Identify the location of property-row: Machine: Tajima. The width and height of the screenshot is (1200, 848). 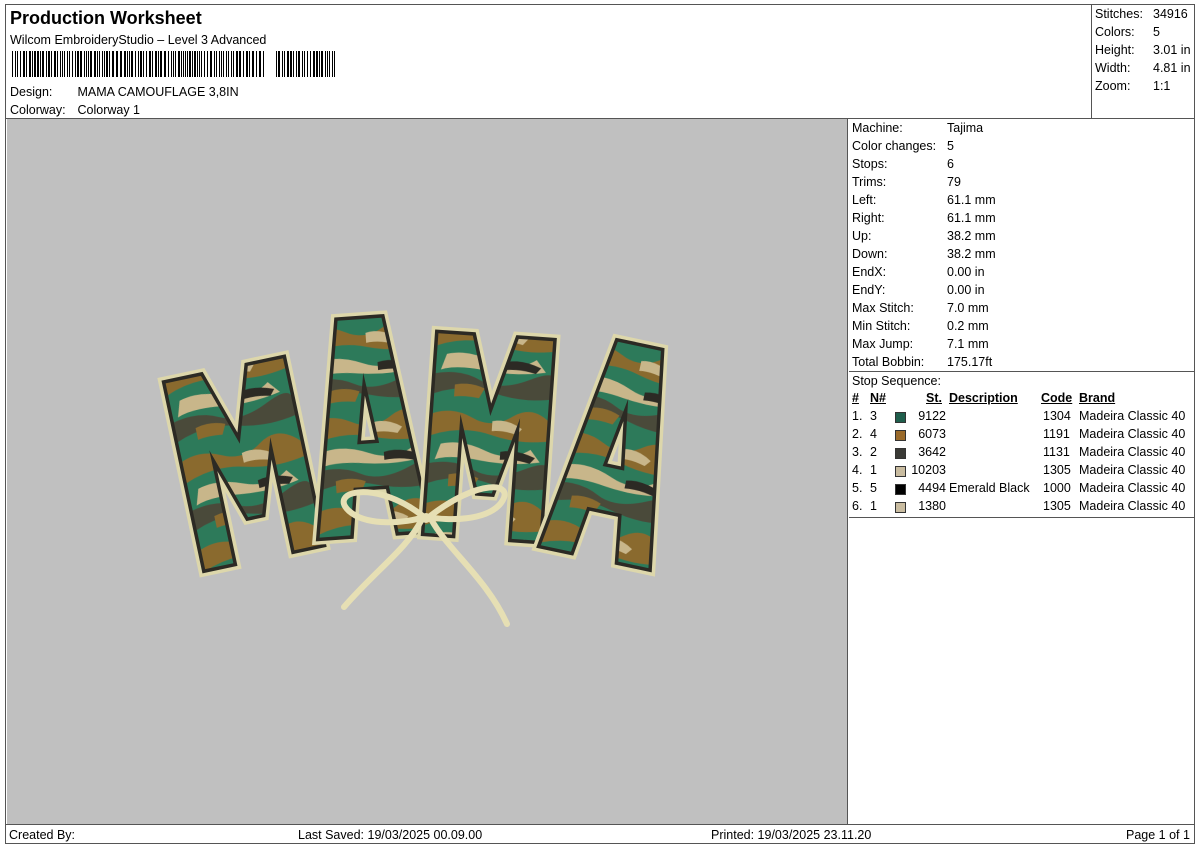
(917, 128).